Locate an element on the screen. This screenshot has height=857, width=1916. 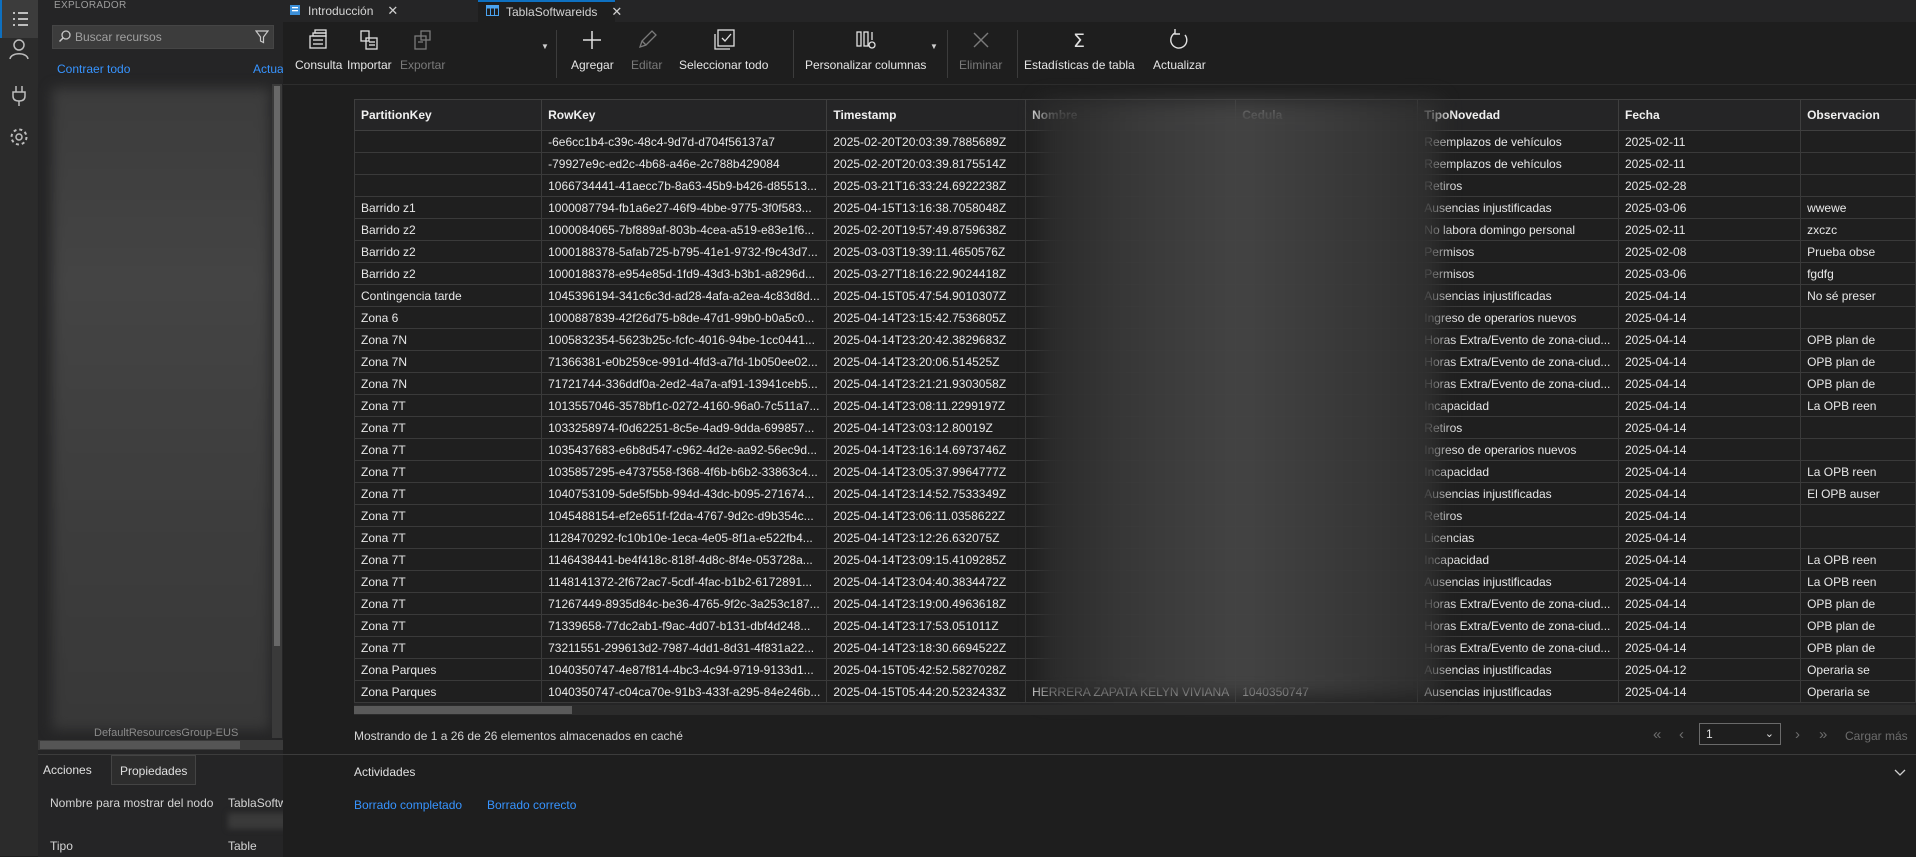
close-icon: ✕ is located at coordinates (392, 11).